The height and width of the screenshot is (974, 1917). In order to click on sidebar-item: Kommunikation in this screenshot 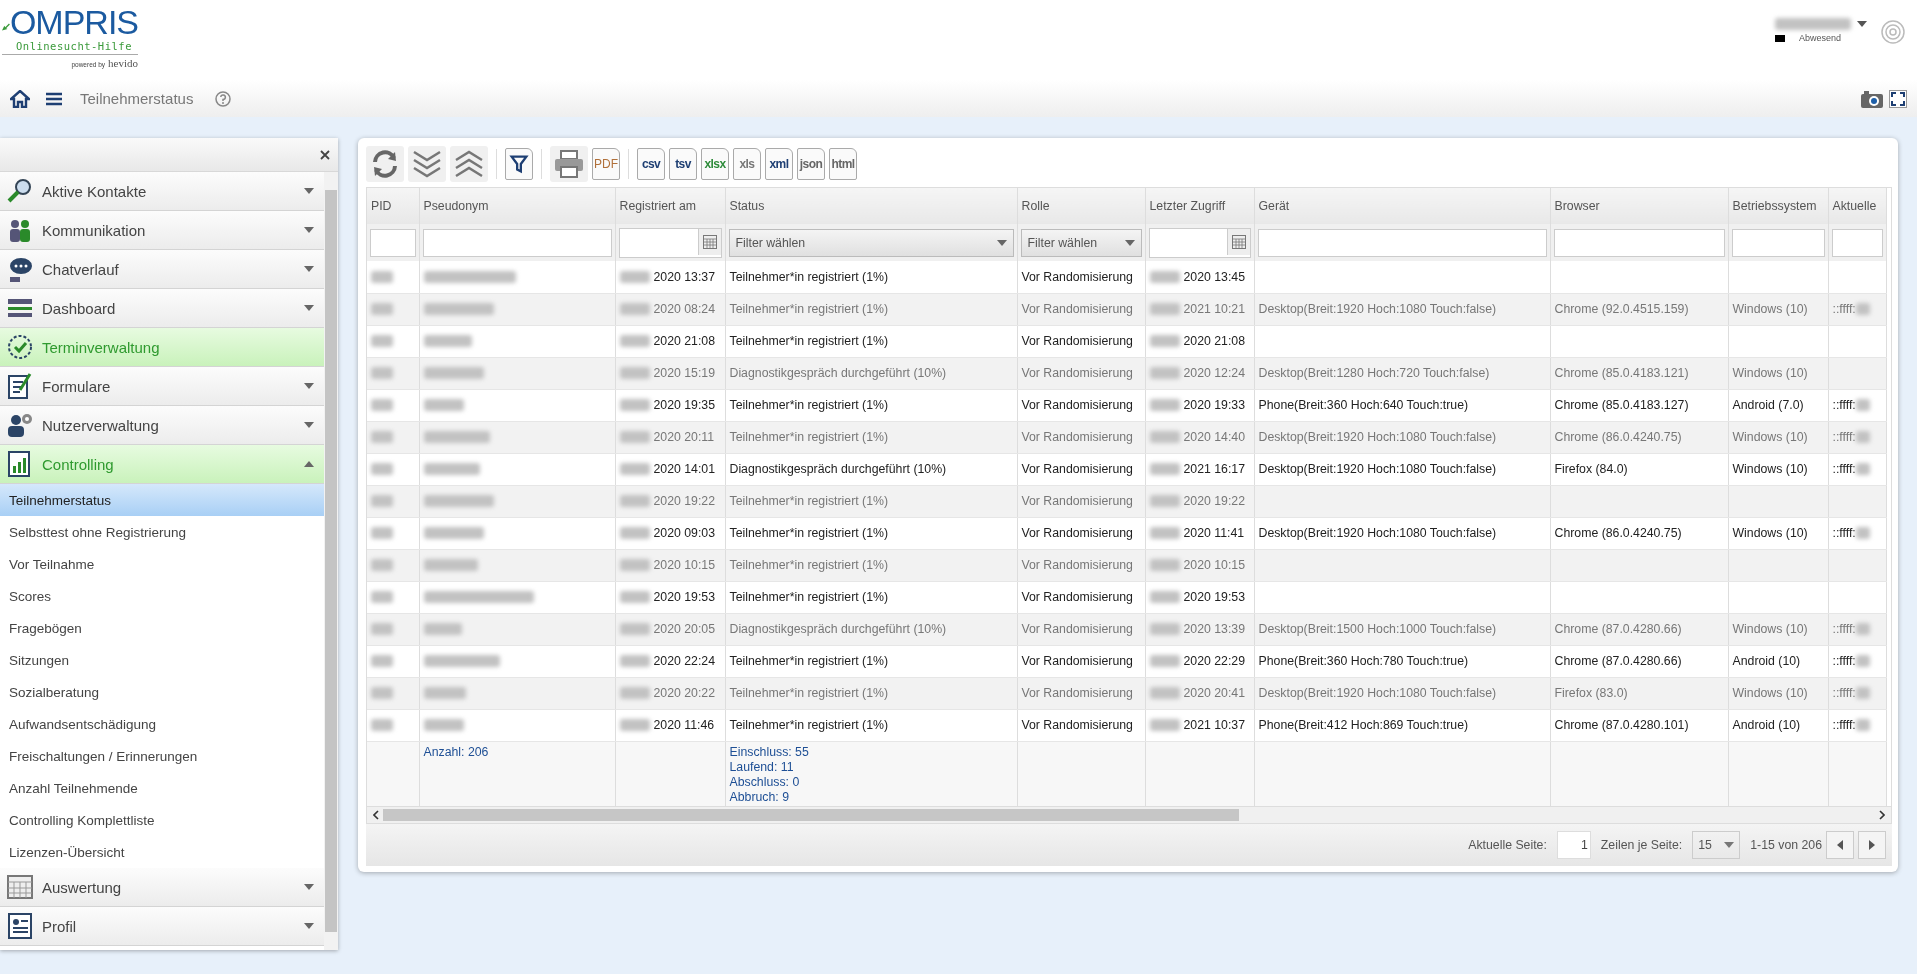, I will do `click(162, 230)`.